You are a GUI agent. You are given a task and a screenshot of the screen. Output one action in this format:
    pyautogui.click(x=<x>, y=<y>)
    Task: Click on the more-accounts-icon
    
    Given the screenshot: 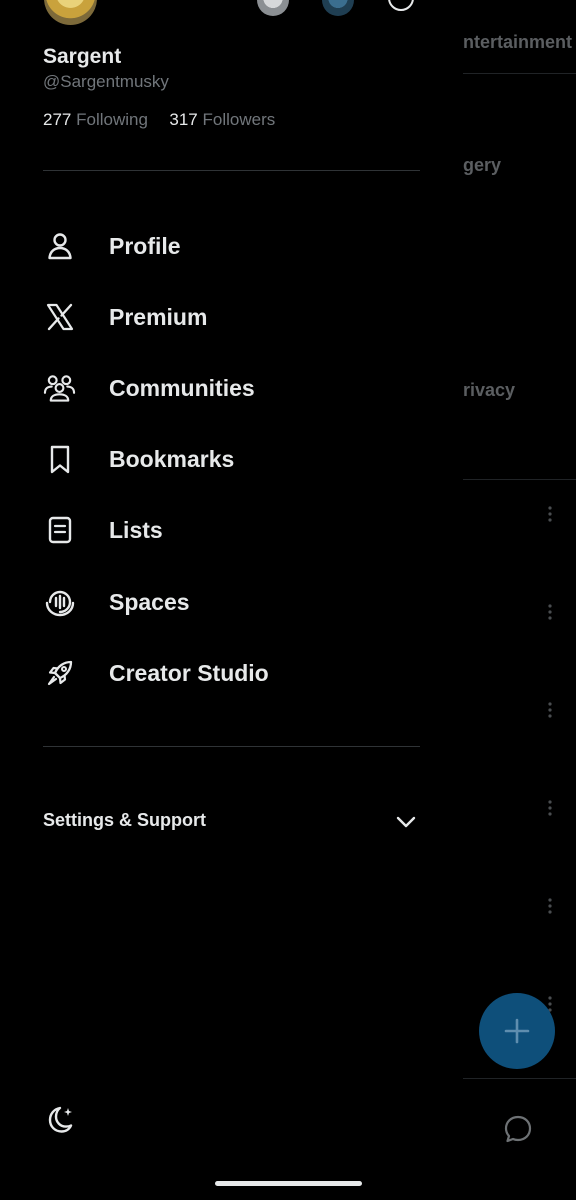 What is the action you would take?
    pyautogui.click(x=401, y=5)
    